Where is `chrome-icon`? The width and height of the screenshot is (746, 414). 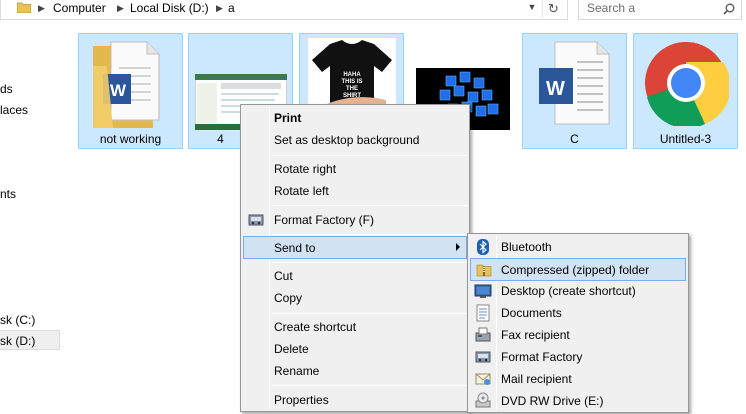 chrome-icon is located at coordinates (687, 84).